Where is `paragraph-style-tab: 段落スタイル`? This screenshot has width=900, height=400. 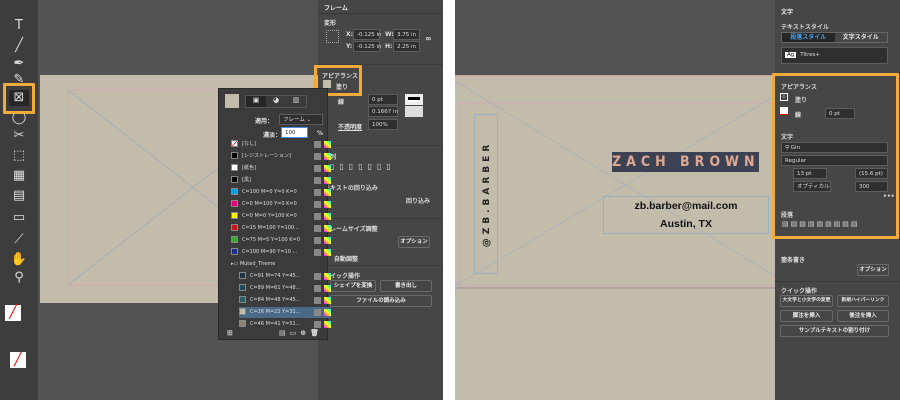
paragraph-style-tab: 段落スタイル is located at coordinates (808, 37).